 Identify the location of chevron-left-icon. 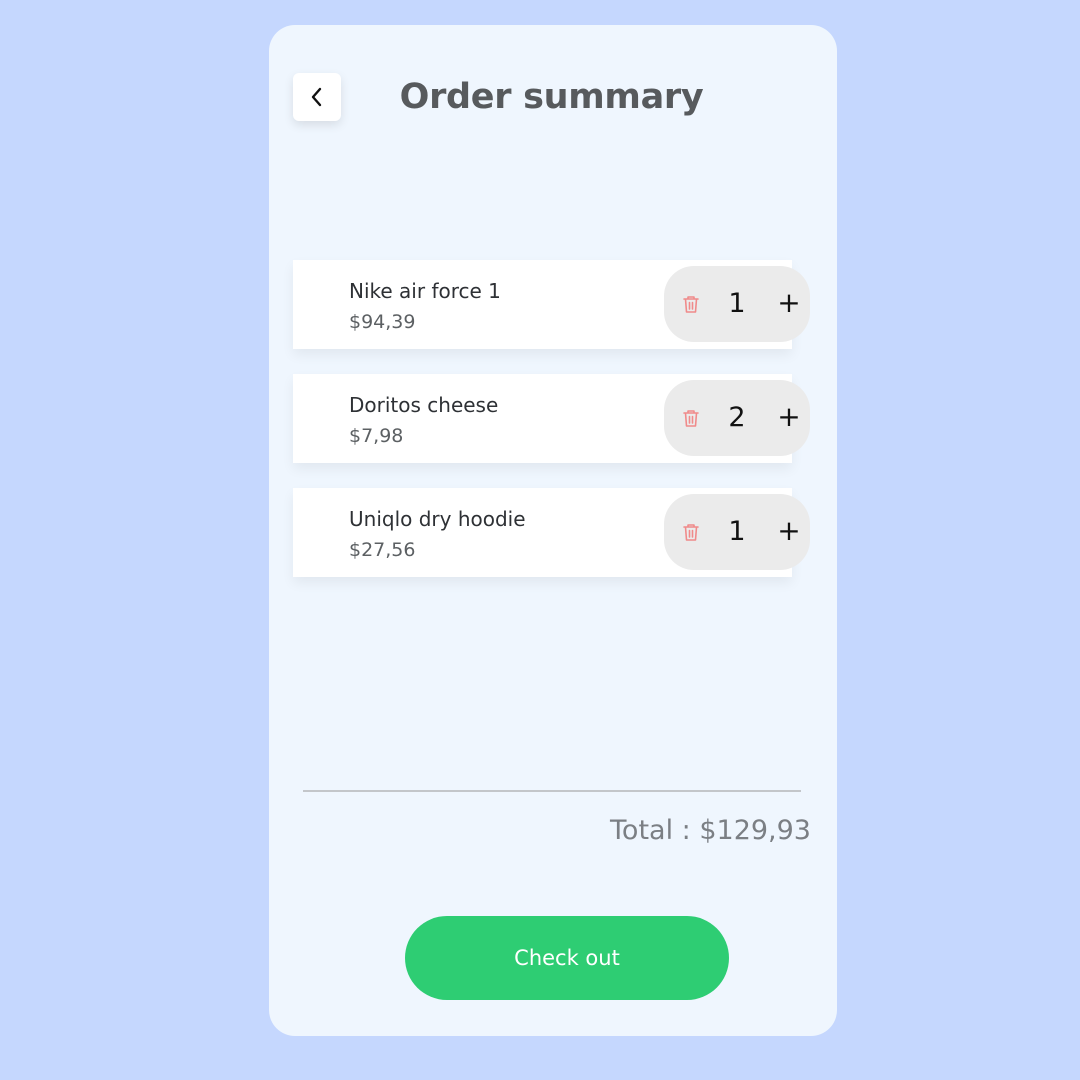
(316, 97).